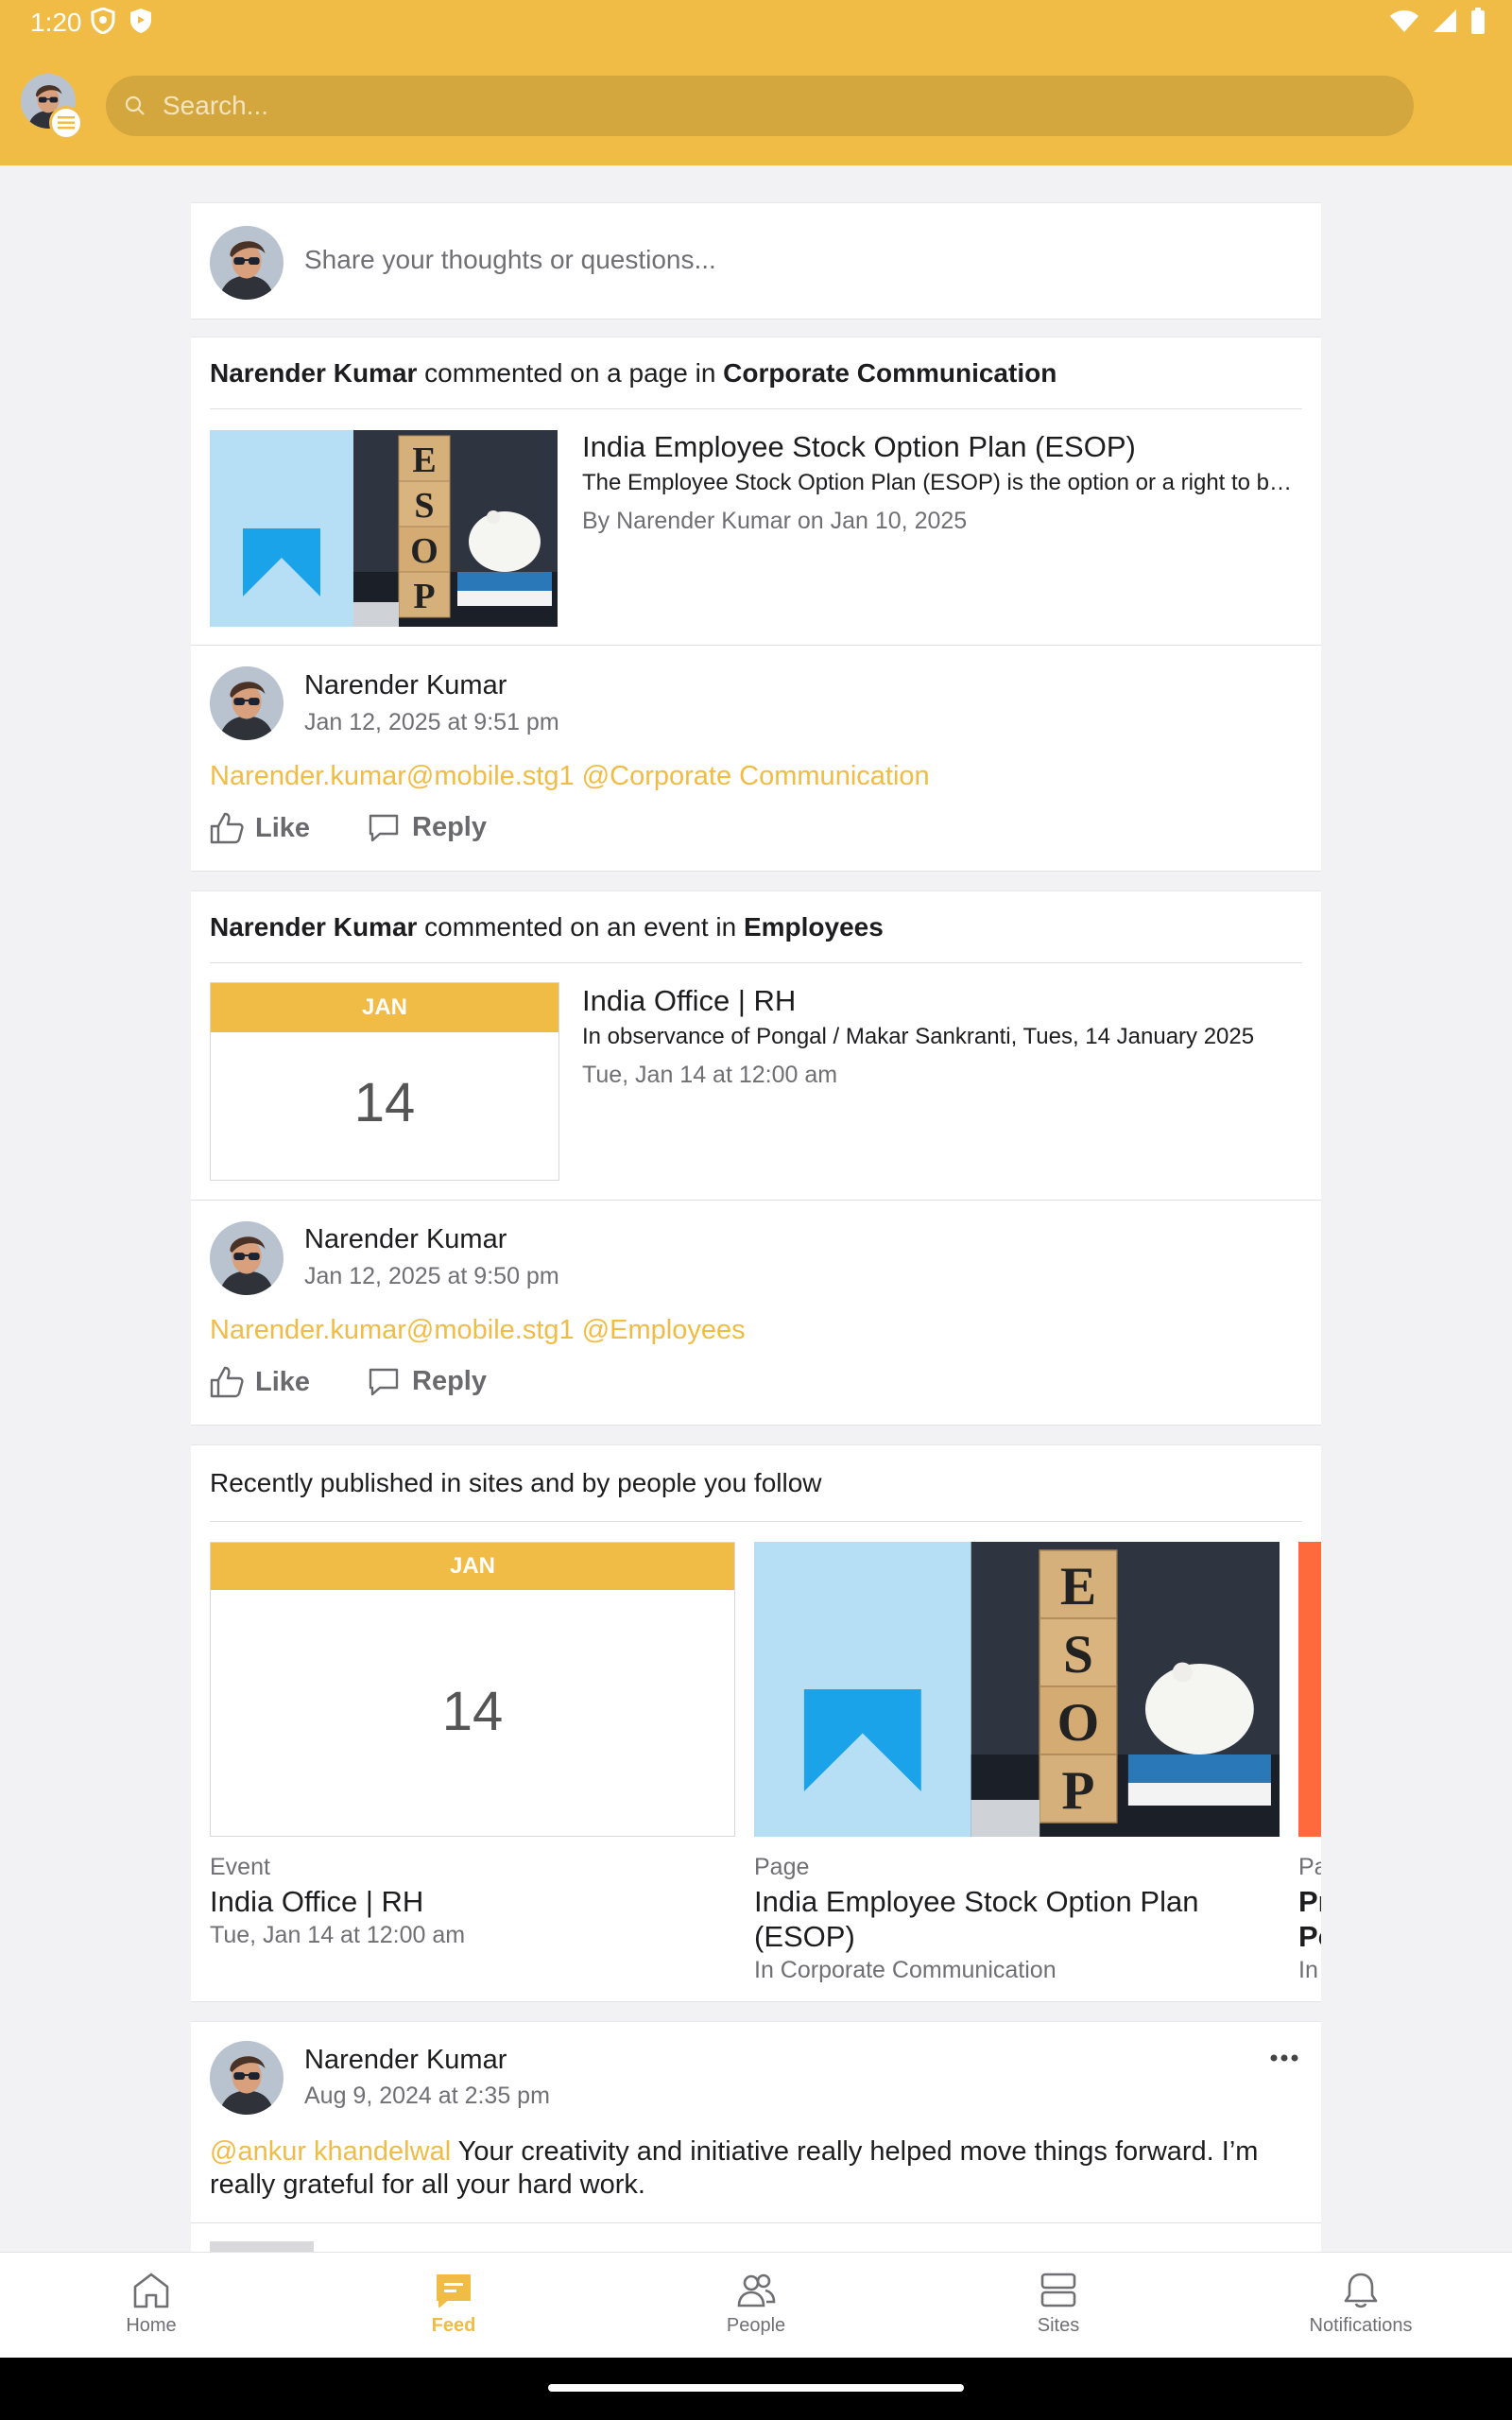  Describe the element at coordinates (427, 2096) in the screenshot. I see `post-date: Aug 9, 2024 at 2:35 pm` at that location.